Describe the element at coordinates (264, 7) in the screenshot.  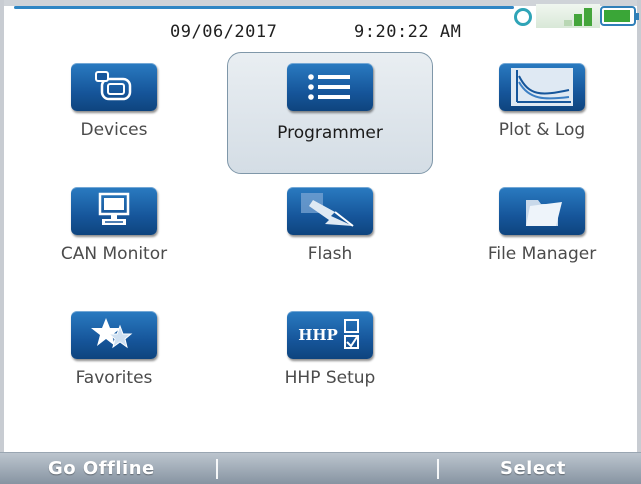
I see `top-accent-line` at that location.